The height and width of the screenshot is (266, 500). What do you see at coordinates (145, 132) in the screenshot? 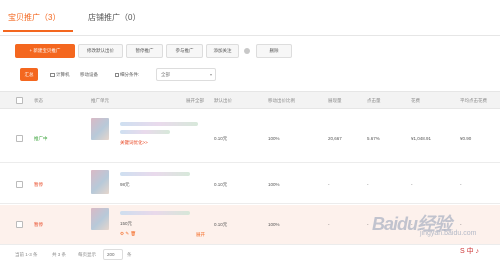
I see `product-subtitle` at bounding box center [145, 132].